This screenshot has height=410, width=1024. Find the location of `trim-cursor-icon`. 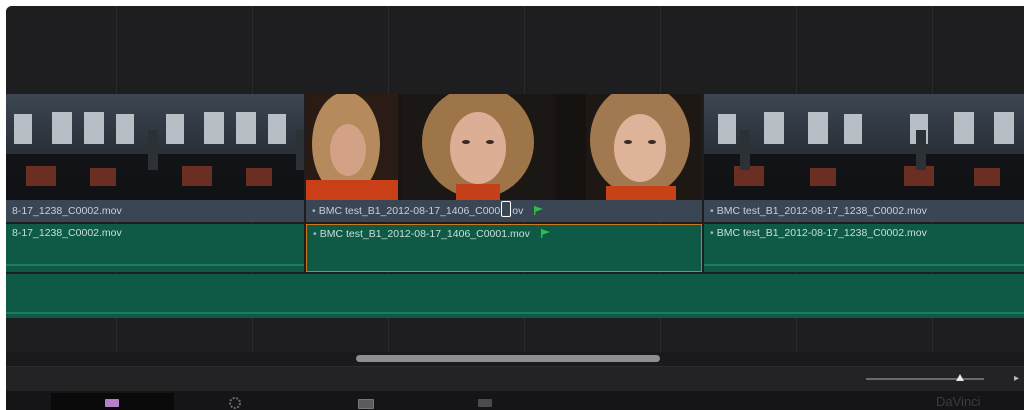

trim-cursor-icon is located at coordinates (506, 209).